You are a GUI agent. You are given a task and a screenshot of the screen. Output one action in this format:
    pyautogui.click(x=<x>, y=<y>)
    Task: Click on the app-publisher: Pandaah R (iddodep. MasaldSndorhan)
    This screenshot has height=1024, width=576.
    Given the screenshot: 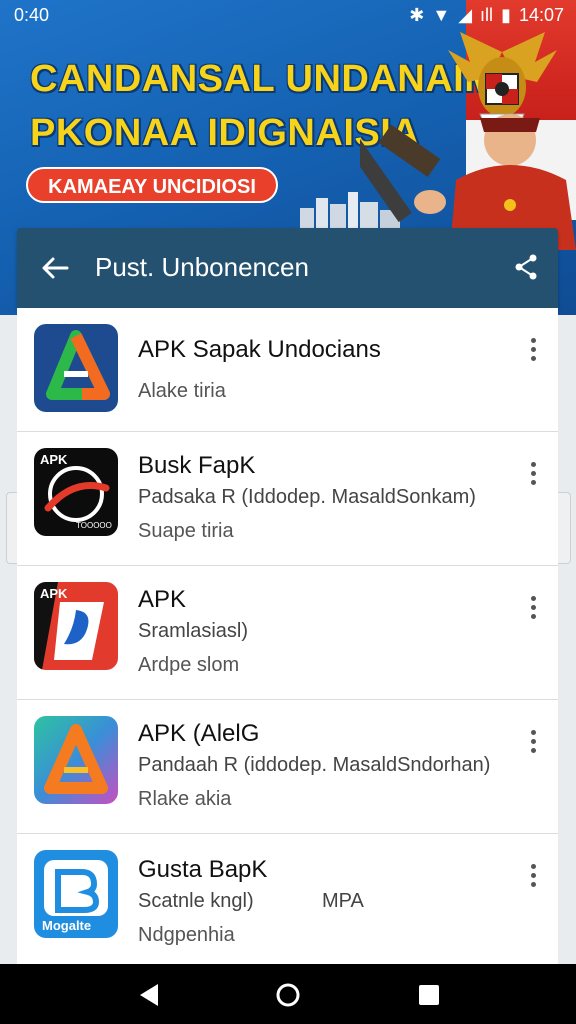 What is the action you would take?
    pyautogui.click(x=314, y=765)
    